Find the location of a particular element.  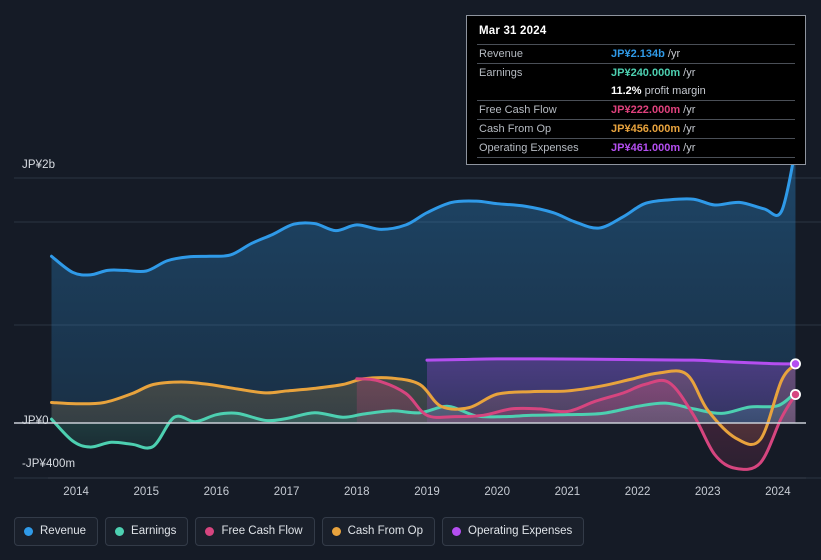

tooltip-row-value: JP¥461.000m /yr is located at coordinates (702, 148).